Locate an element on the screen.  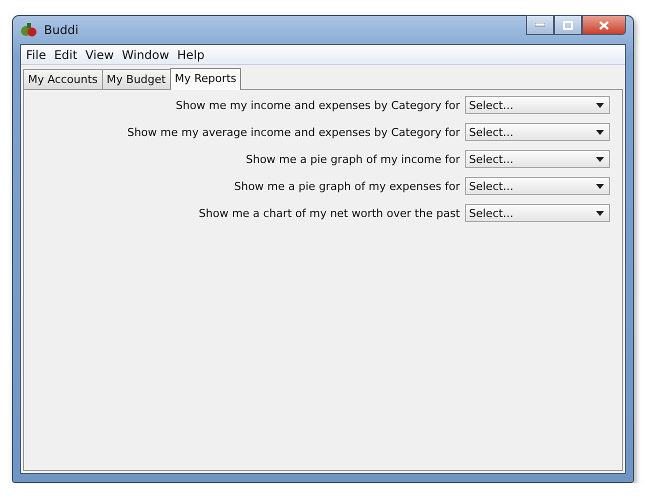
report-label: Show me my average income and expenses by Category for is located at coordinates (293, 132).